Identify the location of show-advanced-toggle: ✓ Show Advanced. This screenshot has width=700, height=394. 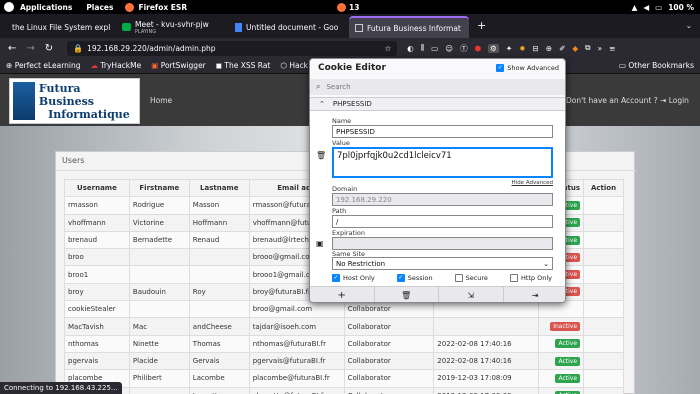
(527, 68).